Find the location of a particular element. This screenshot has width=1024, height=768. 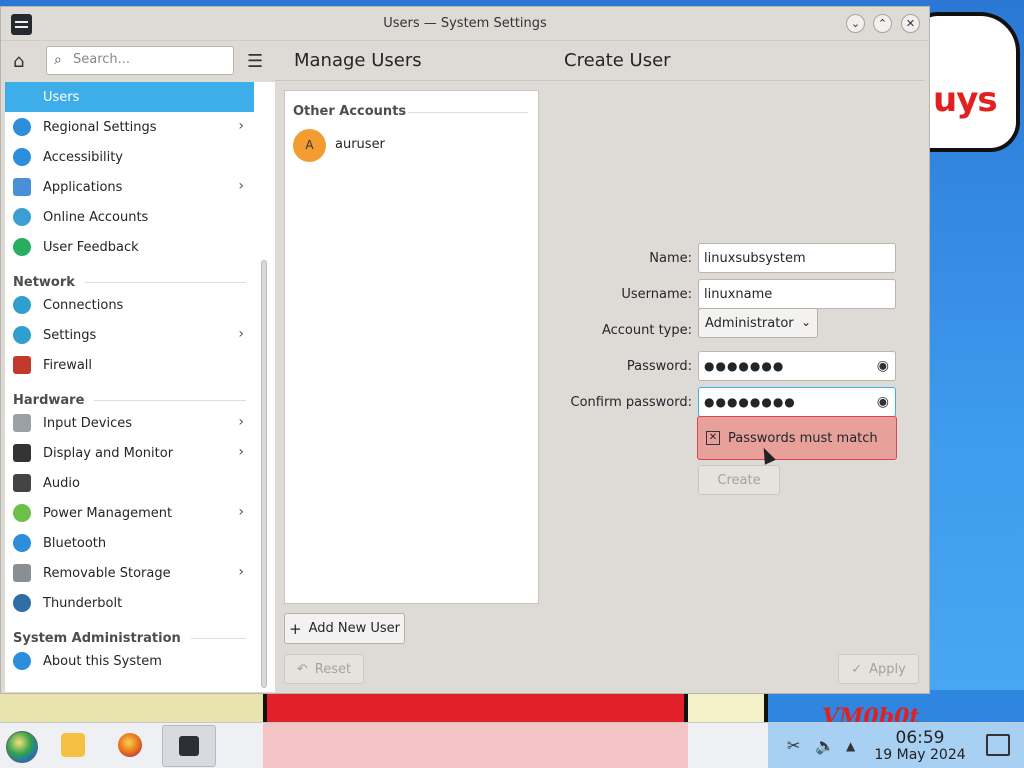

password-label: Password: is located at coordinates (659, 366).